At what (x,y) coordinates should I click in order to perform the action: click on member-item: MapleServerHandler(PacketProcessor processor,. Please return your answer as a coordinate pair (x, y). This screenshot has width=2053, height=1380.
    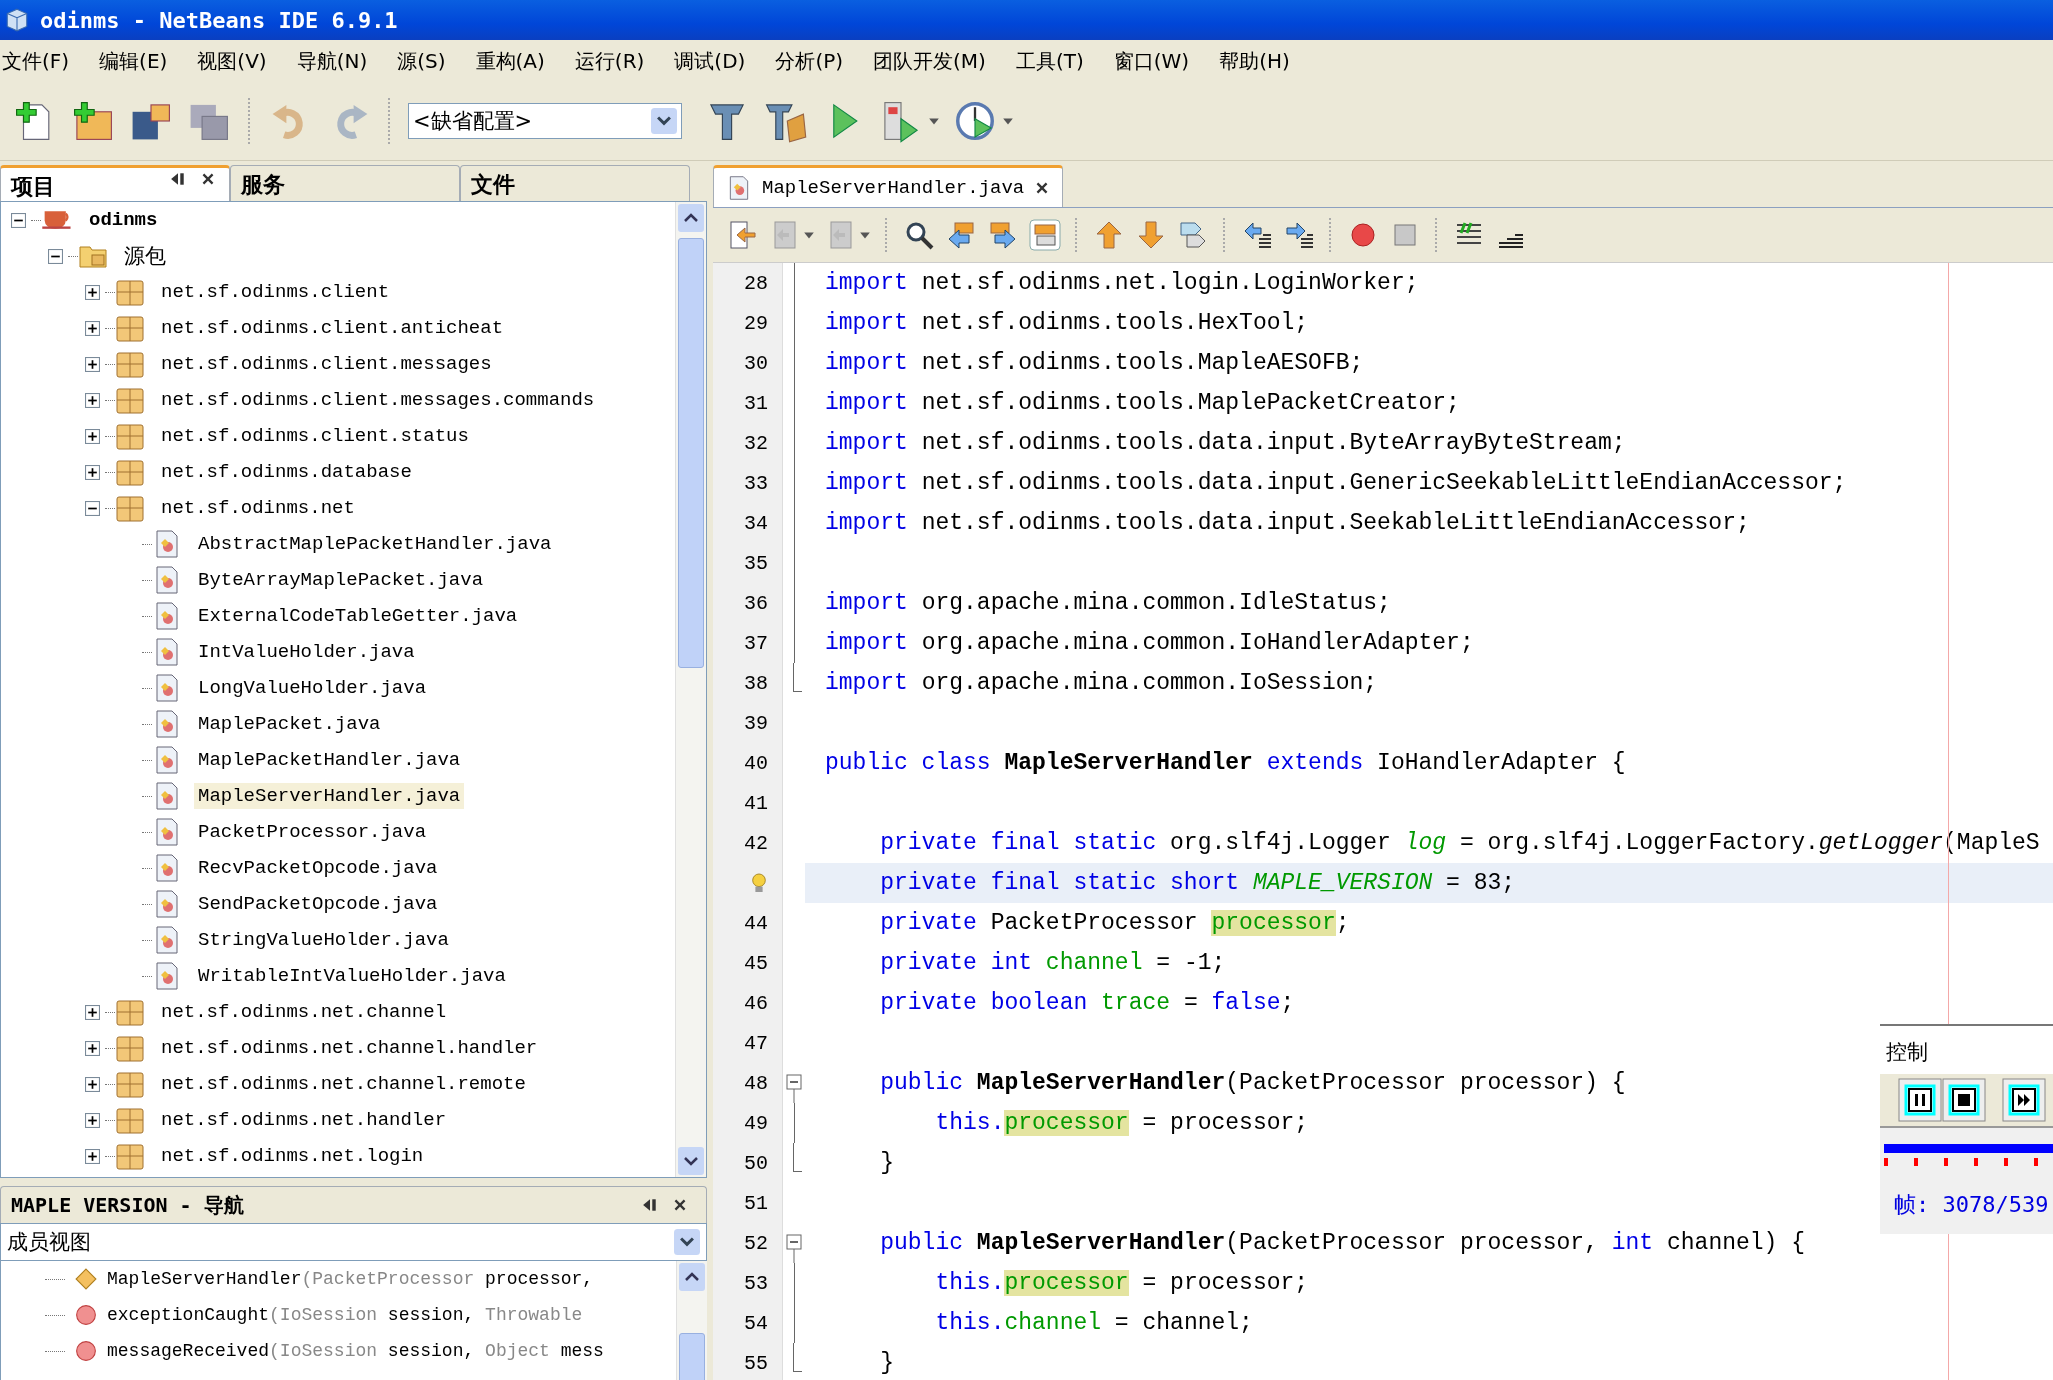
    Looking at the image, I should click on (350, 1279).